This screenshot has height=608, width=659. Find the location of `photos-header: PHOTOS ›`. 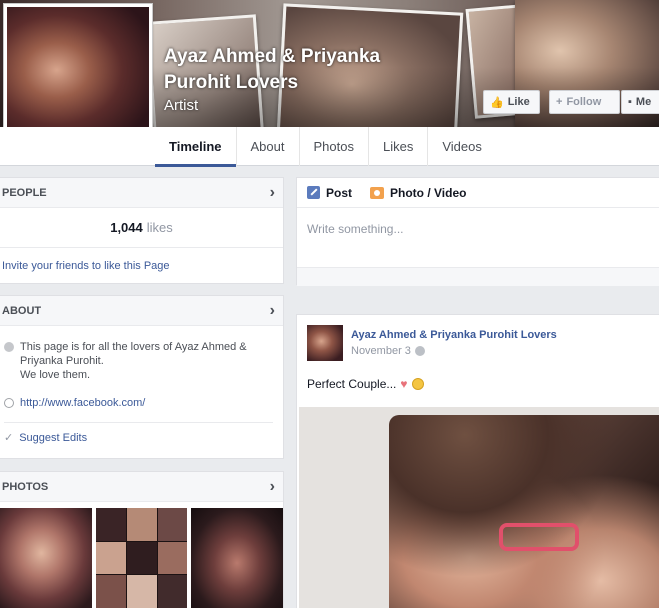

photos-header: PHOTOS › is located at coordinates (141, 487).